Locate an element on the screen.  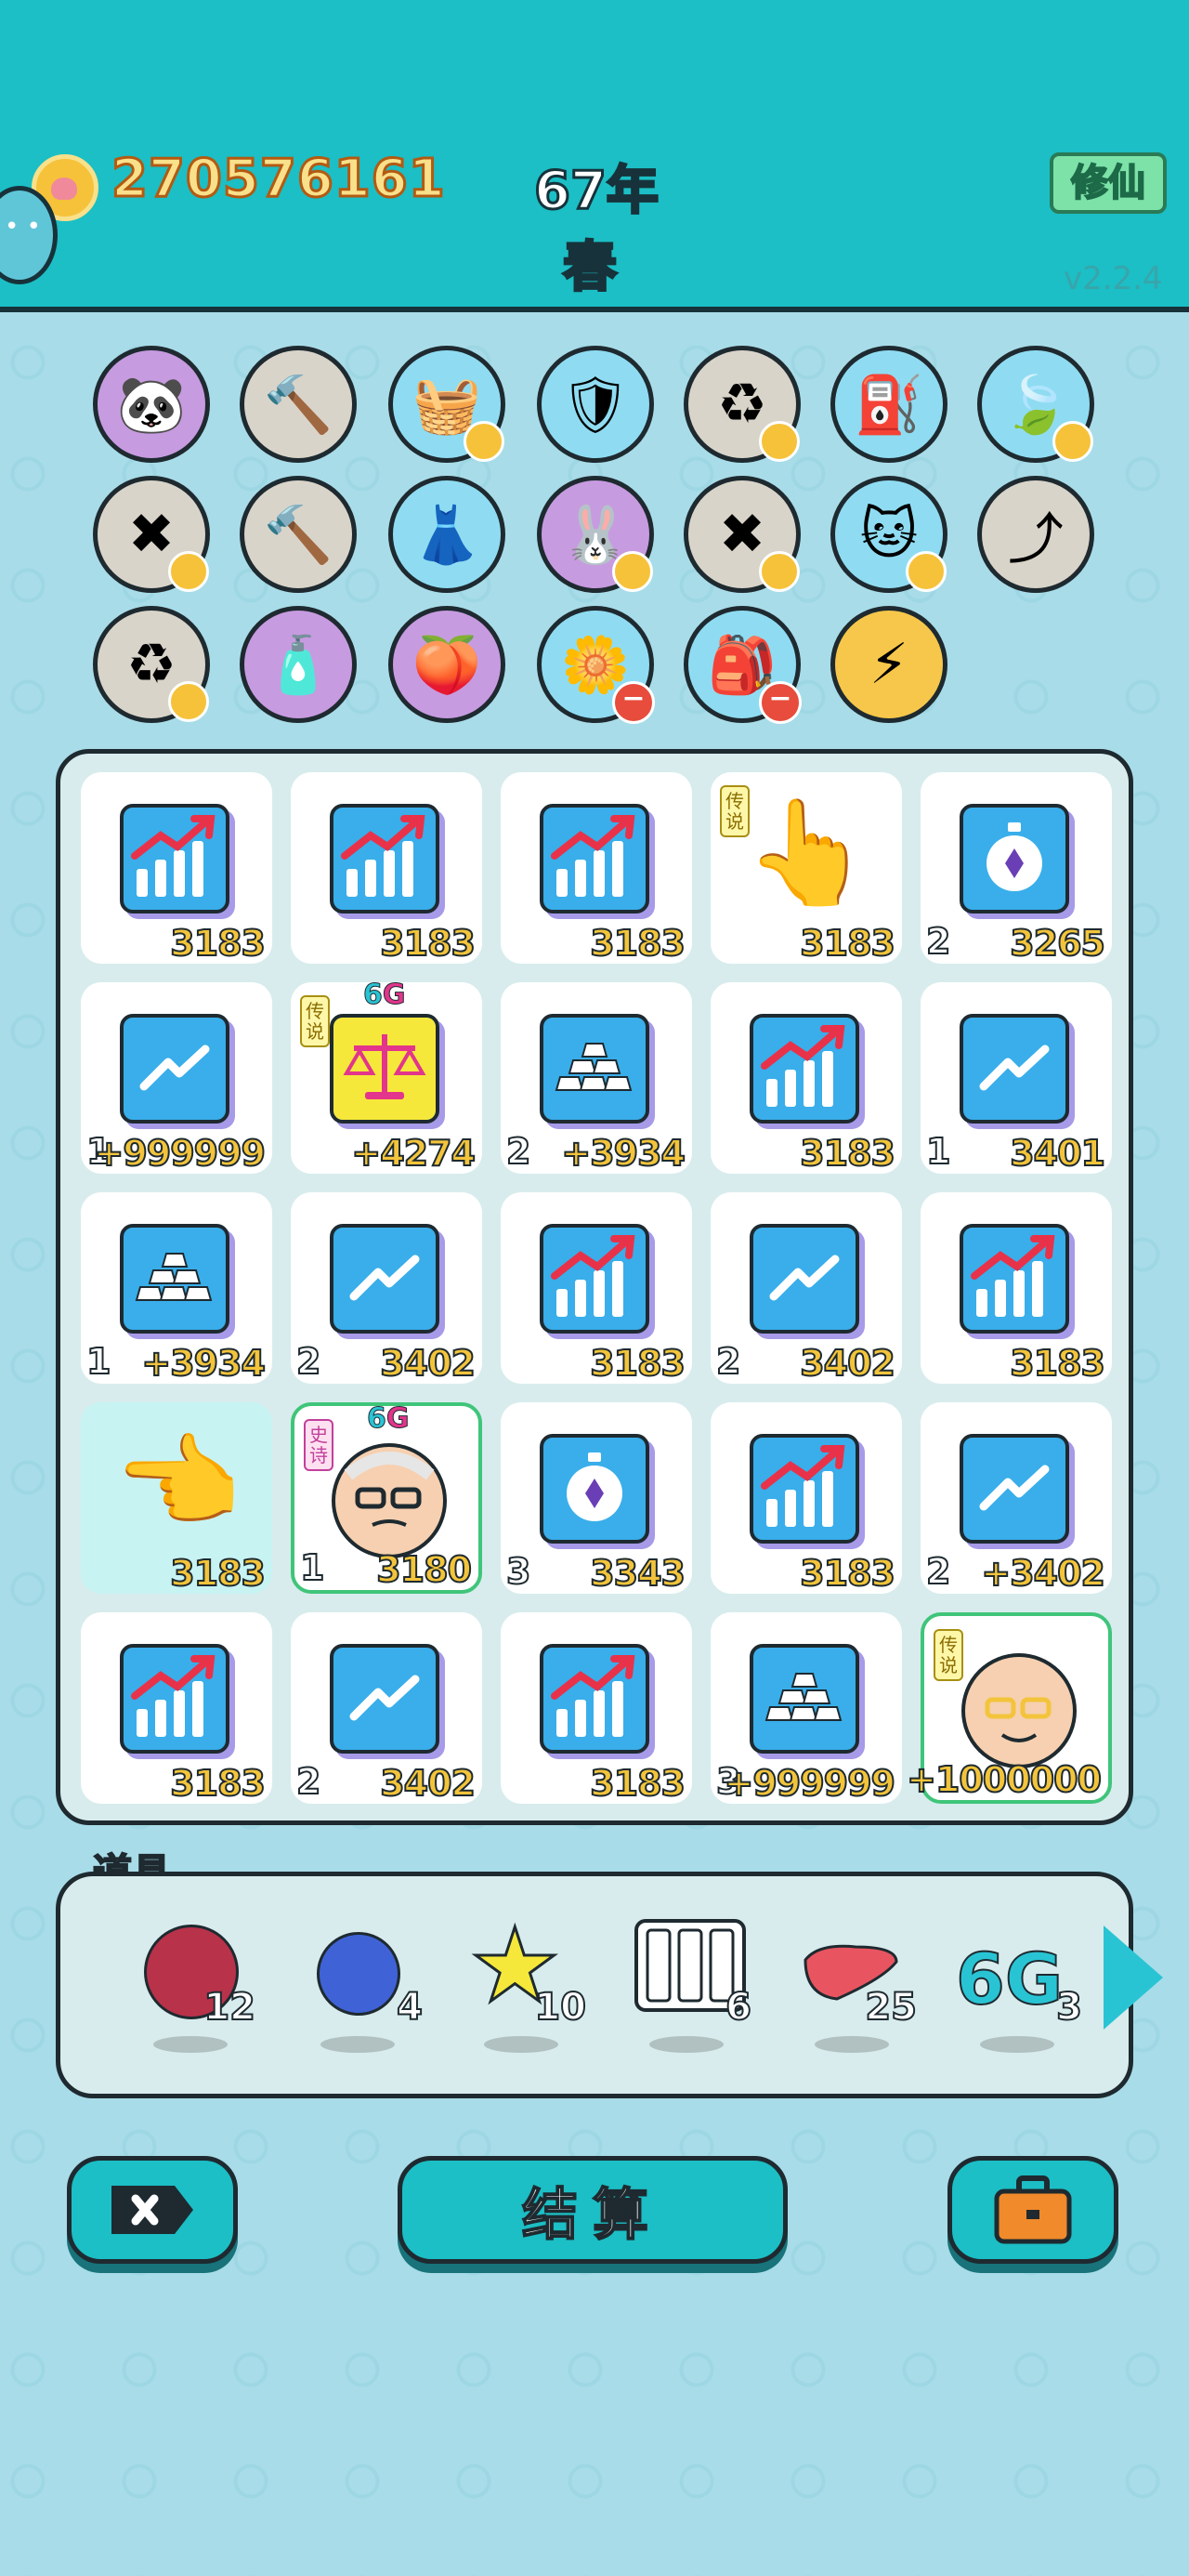
cell-value: 3180 is located at coordinates (424, 1569).